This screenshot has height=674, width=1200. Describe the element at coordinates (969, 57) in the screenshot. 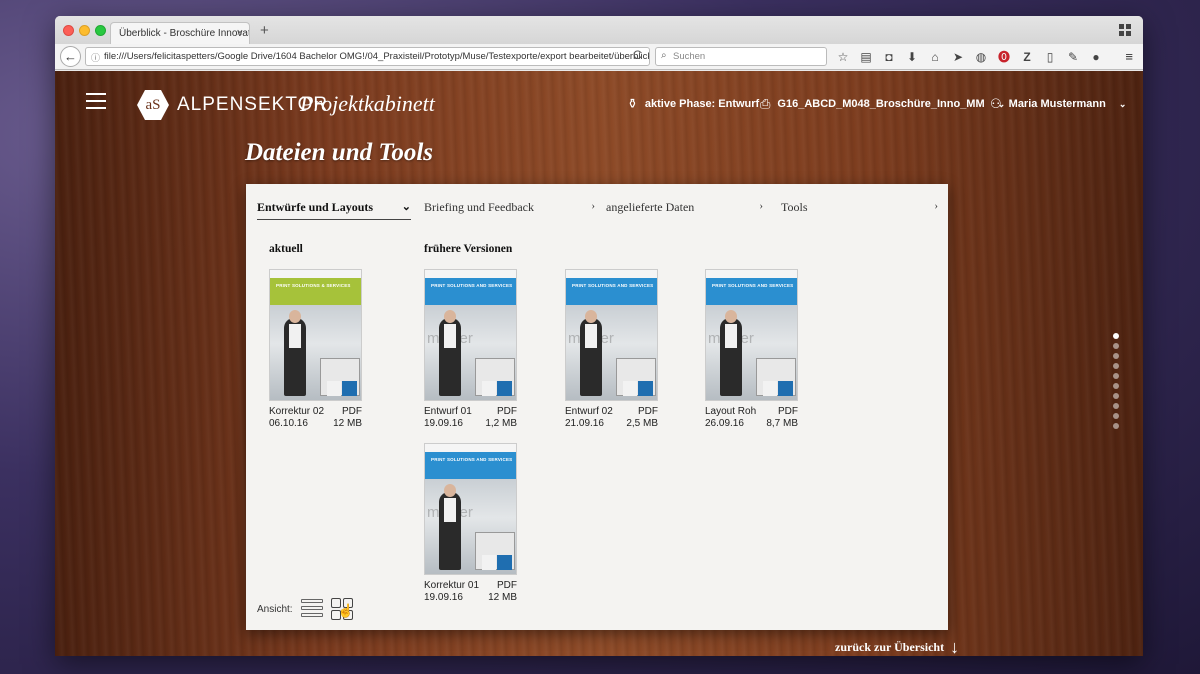

I see `browser-toolbar-icons: ☆ ▤ ◘ ⬇ ⌂ ➤ ◍ ⓿ Z ▯ ✎ ●` at that location.